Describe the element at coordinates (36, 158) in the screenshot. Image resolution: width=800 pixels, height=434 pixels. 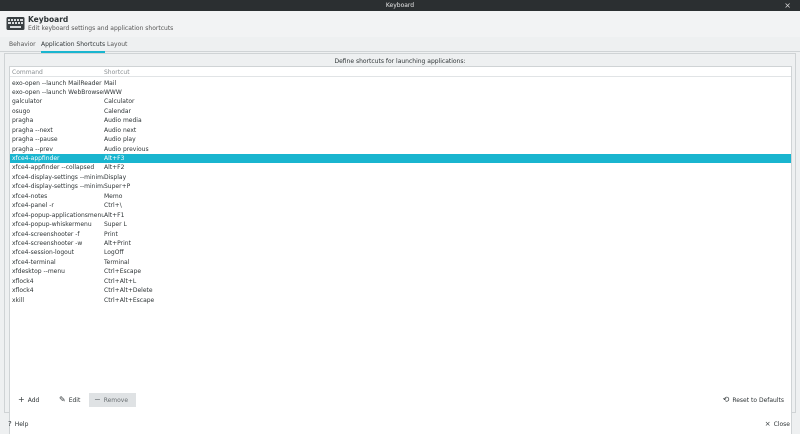
I see `command-cell: xfce4-appfinder` at that location.